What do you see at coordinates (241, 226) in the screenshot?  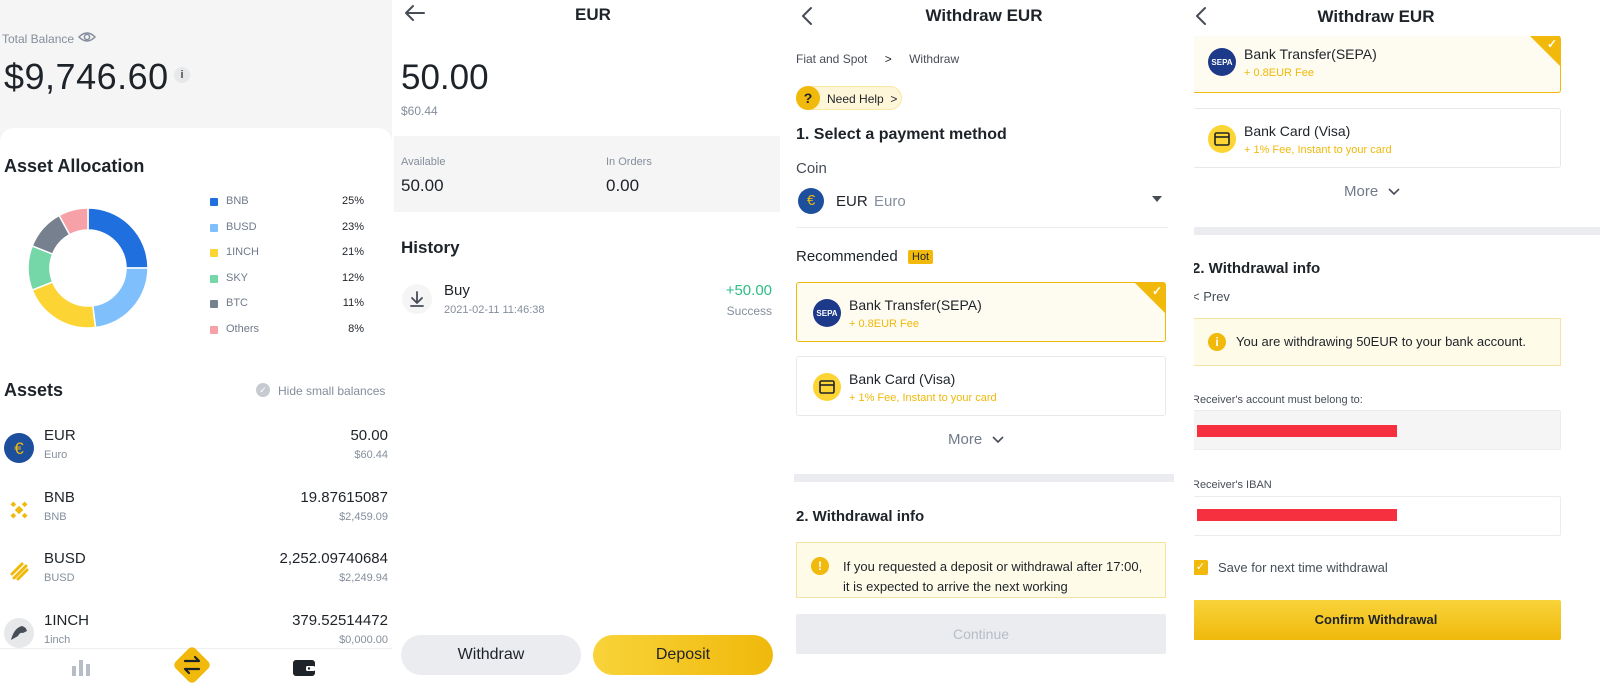 I see `legend-name: BUSD` at bounding box center [241, 226].